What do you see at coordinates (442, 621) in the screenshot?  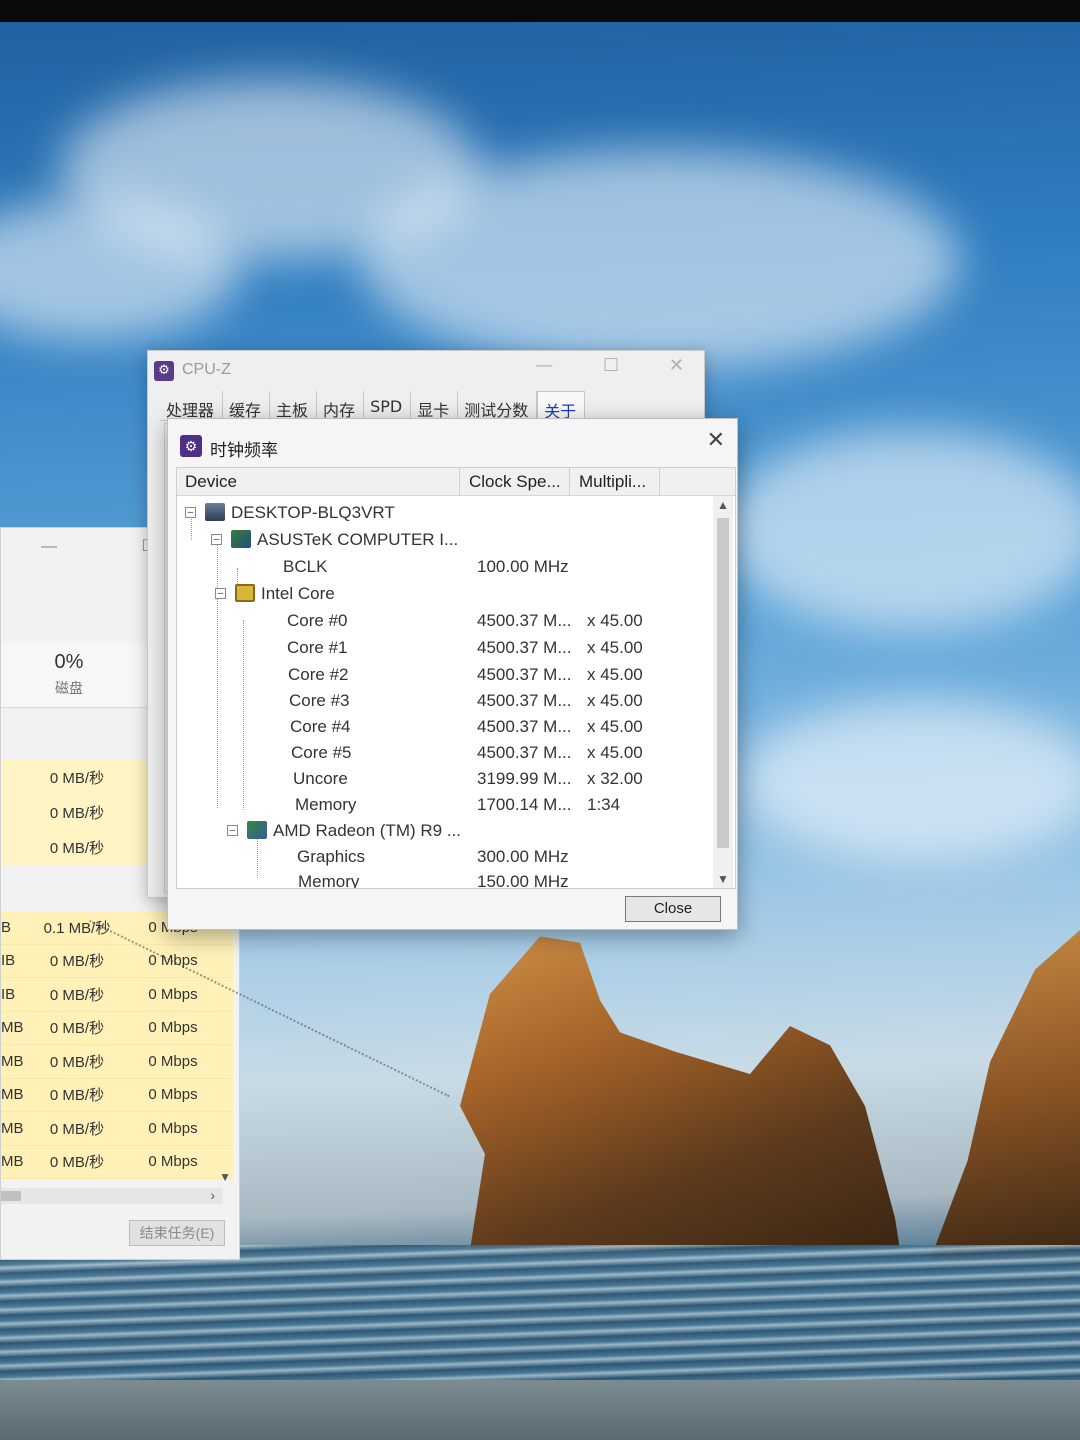 I see `tree-row: Core #0 4500.37 M... x 45.00` at bounding box center [442, 621].